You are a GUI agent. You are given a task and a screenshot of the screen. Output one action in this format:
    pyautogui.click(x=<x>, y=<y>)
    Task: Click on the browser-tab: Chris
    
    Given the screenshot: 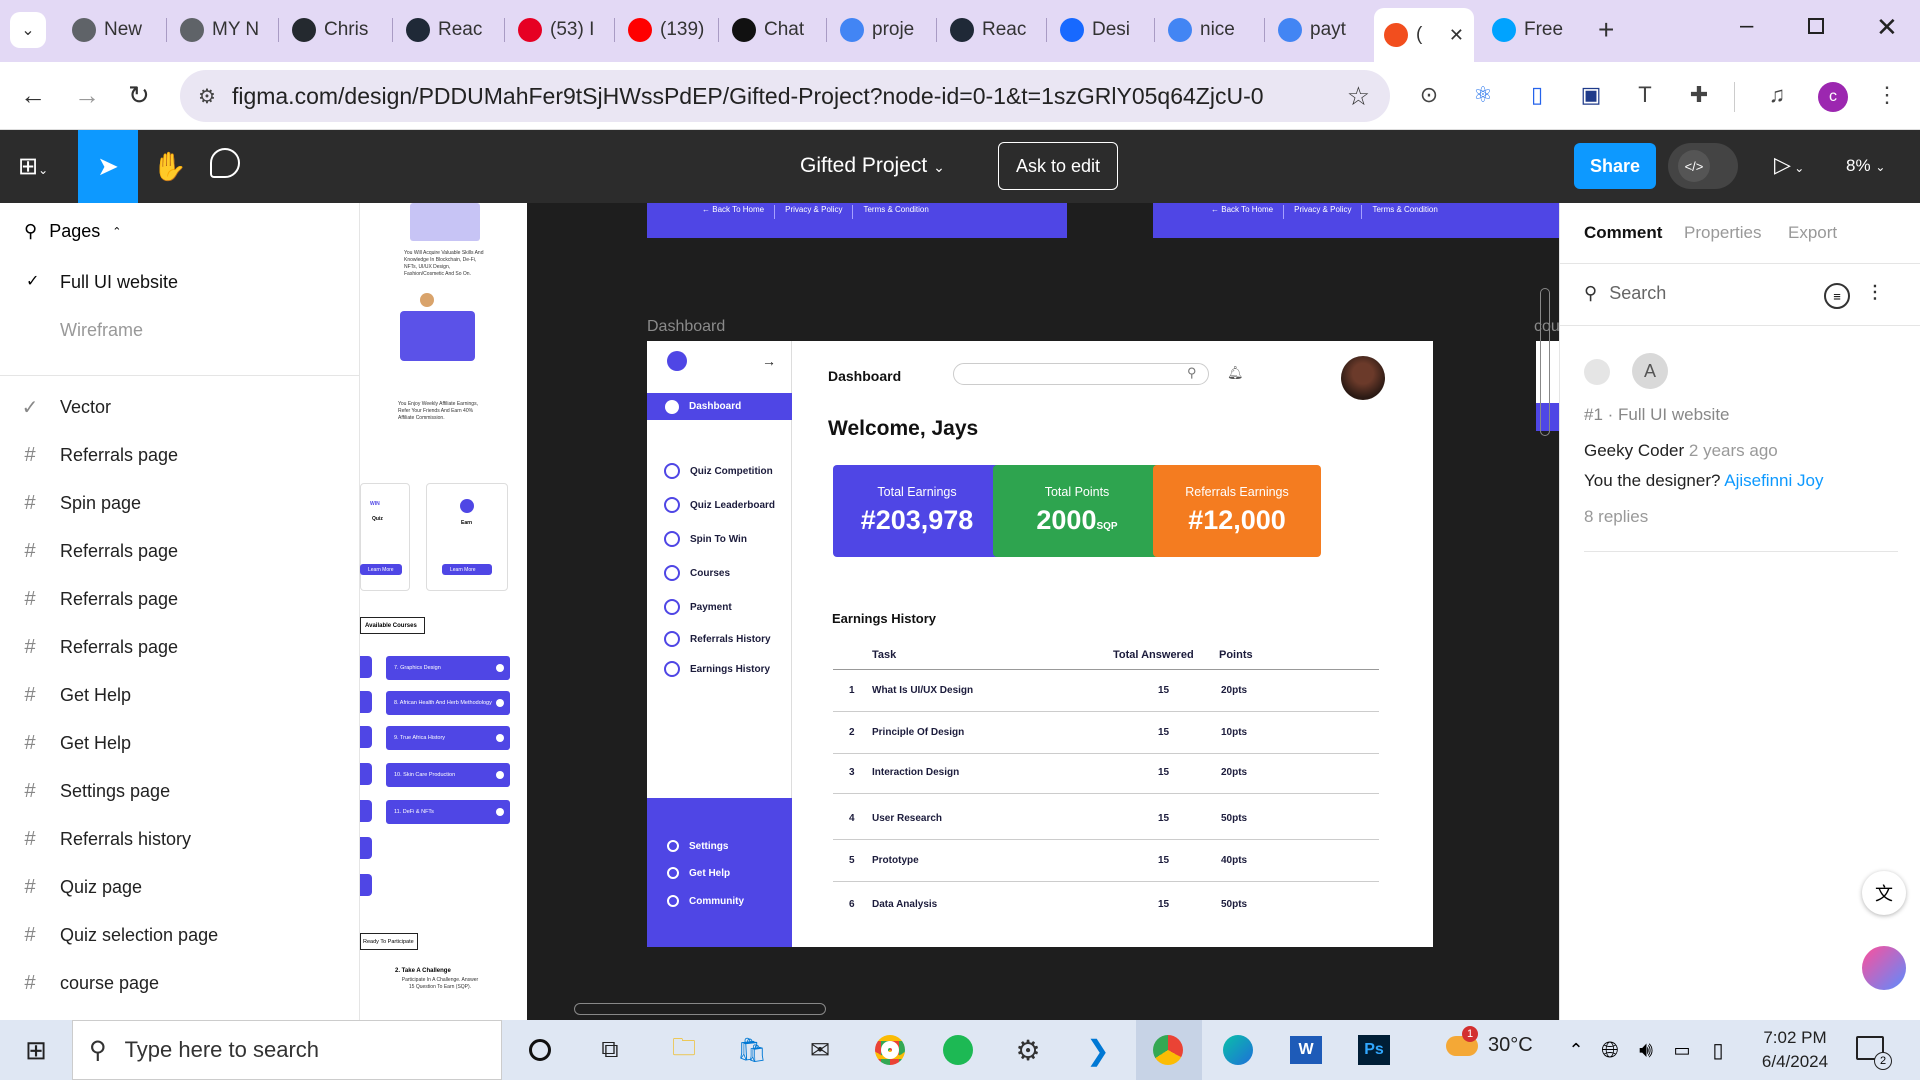 What is the action you would take?
    pyautogui.click(x=333, y=30)
    